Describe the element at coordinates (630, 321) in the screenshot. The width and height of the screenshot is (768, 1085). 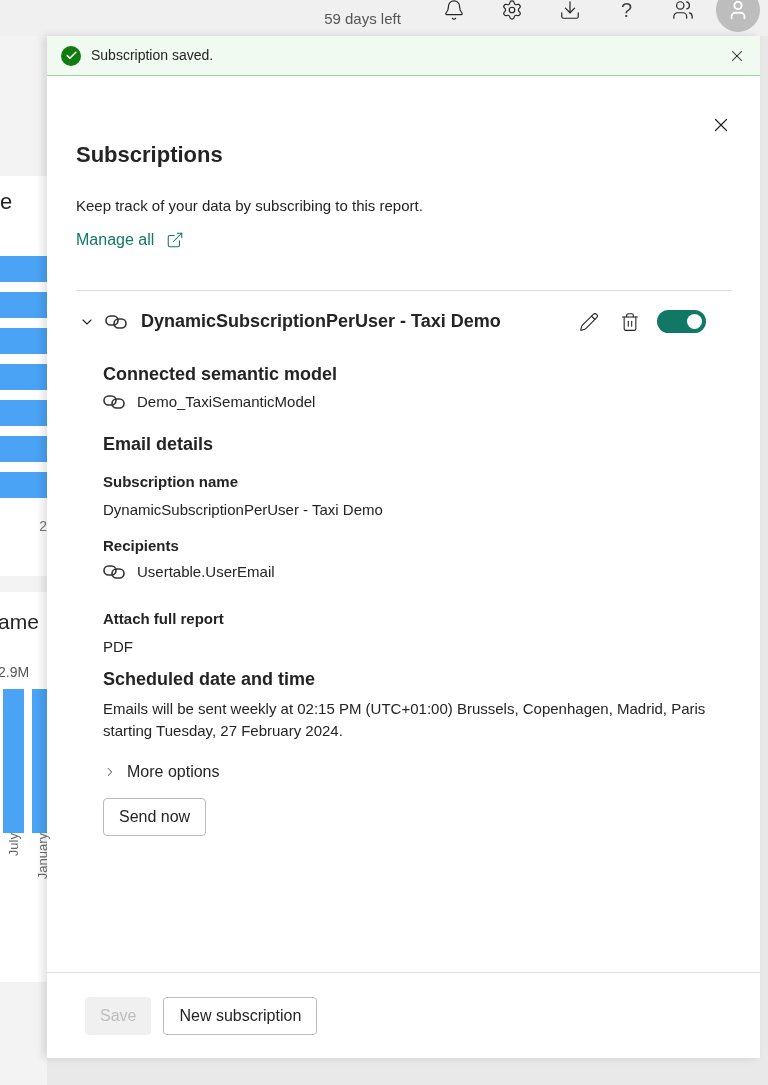
I see `delete-icon` at that location.